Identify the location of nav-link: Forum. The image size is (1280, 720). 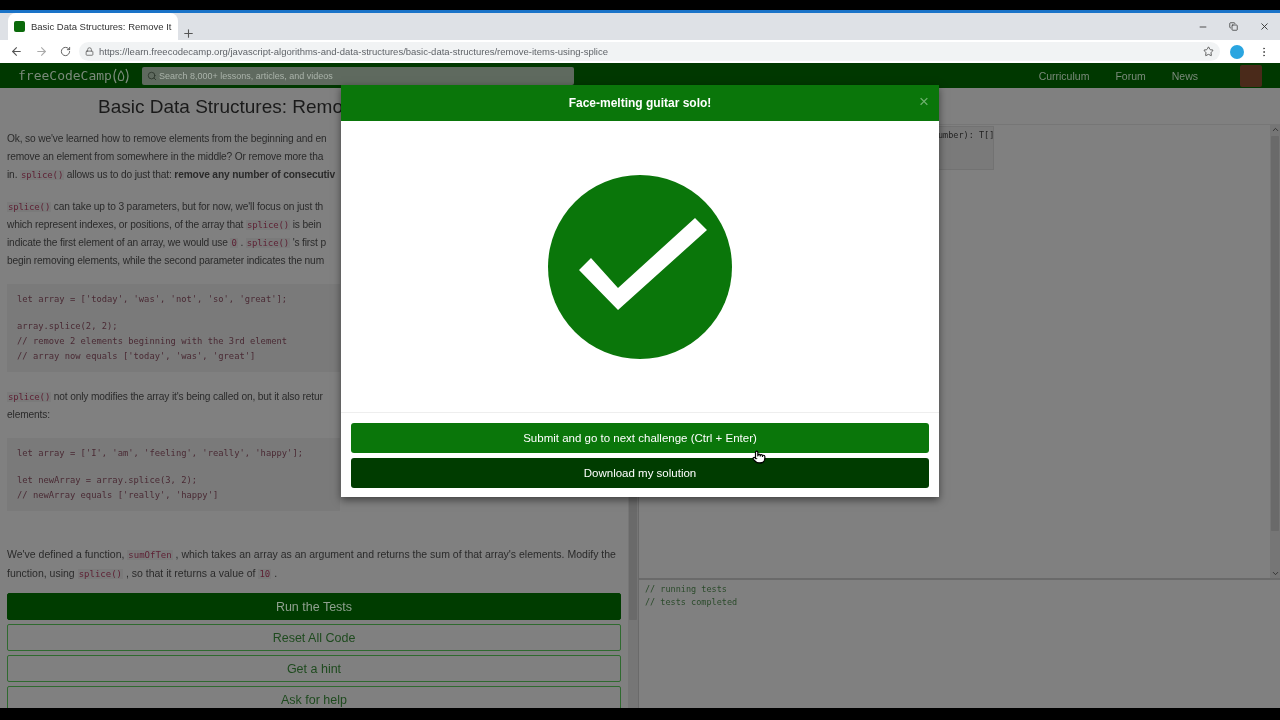
(1130, 75).